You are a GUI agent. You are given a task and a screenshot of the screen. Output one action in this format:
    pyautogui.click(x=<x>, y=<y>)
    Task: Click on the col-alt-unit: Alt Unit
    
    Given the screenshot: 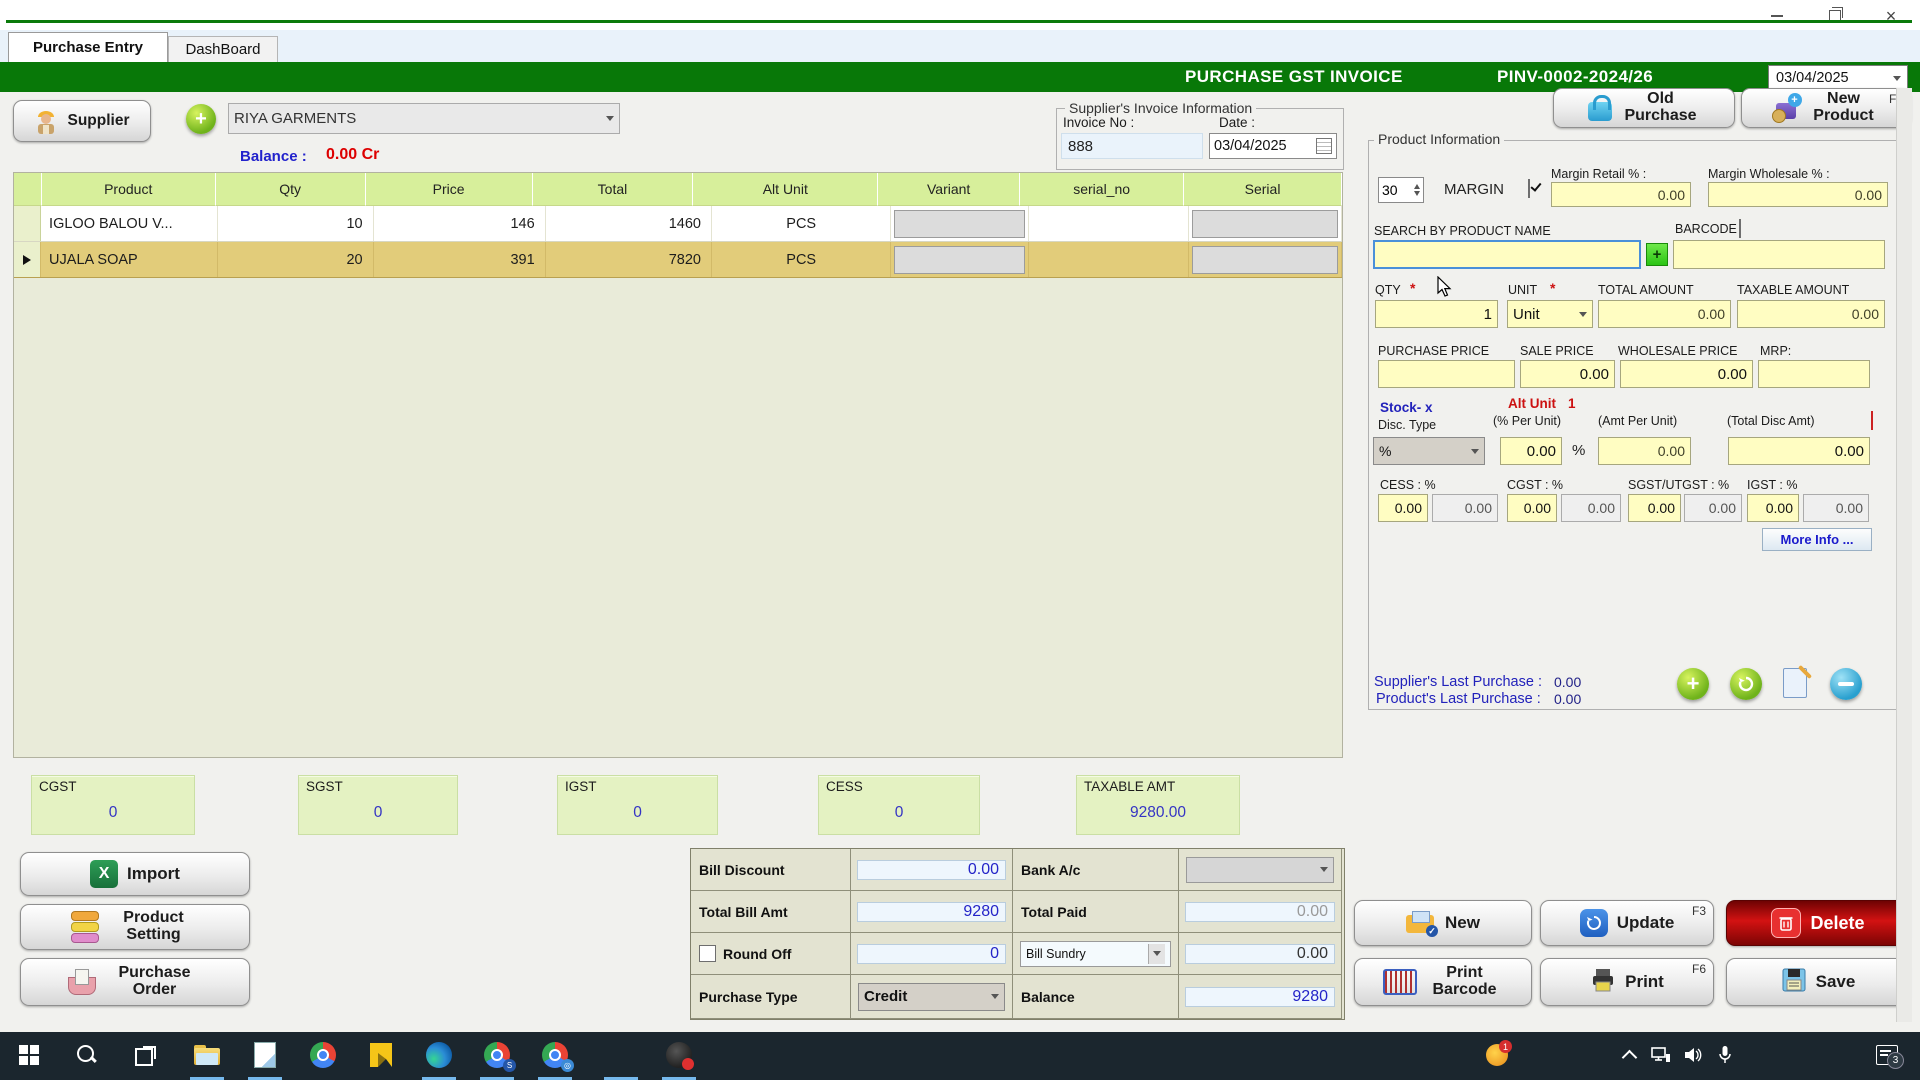 What is the action you would take?
    pyautogui.click(x=786, y=189)
    